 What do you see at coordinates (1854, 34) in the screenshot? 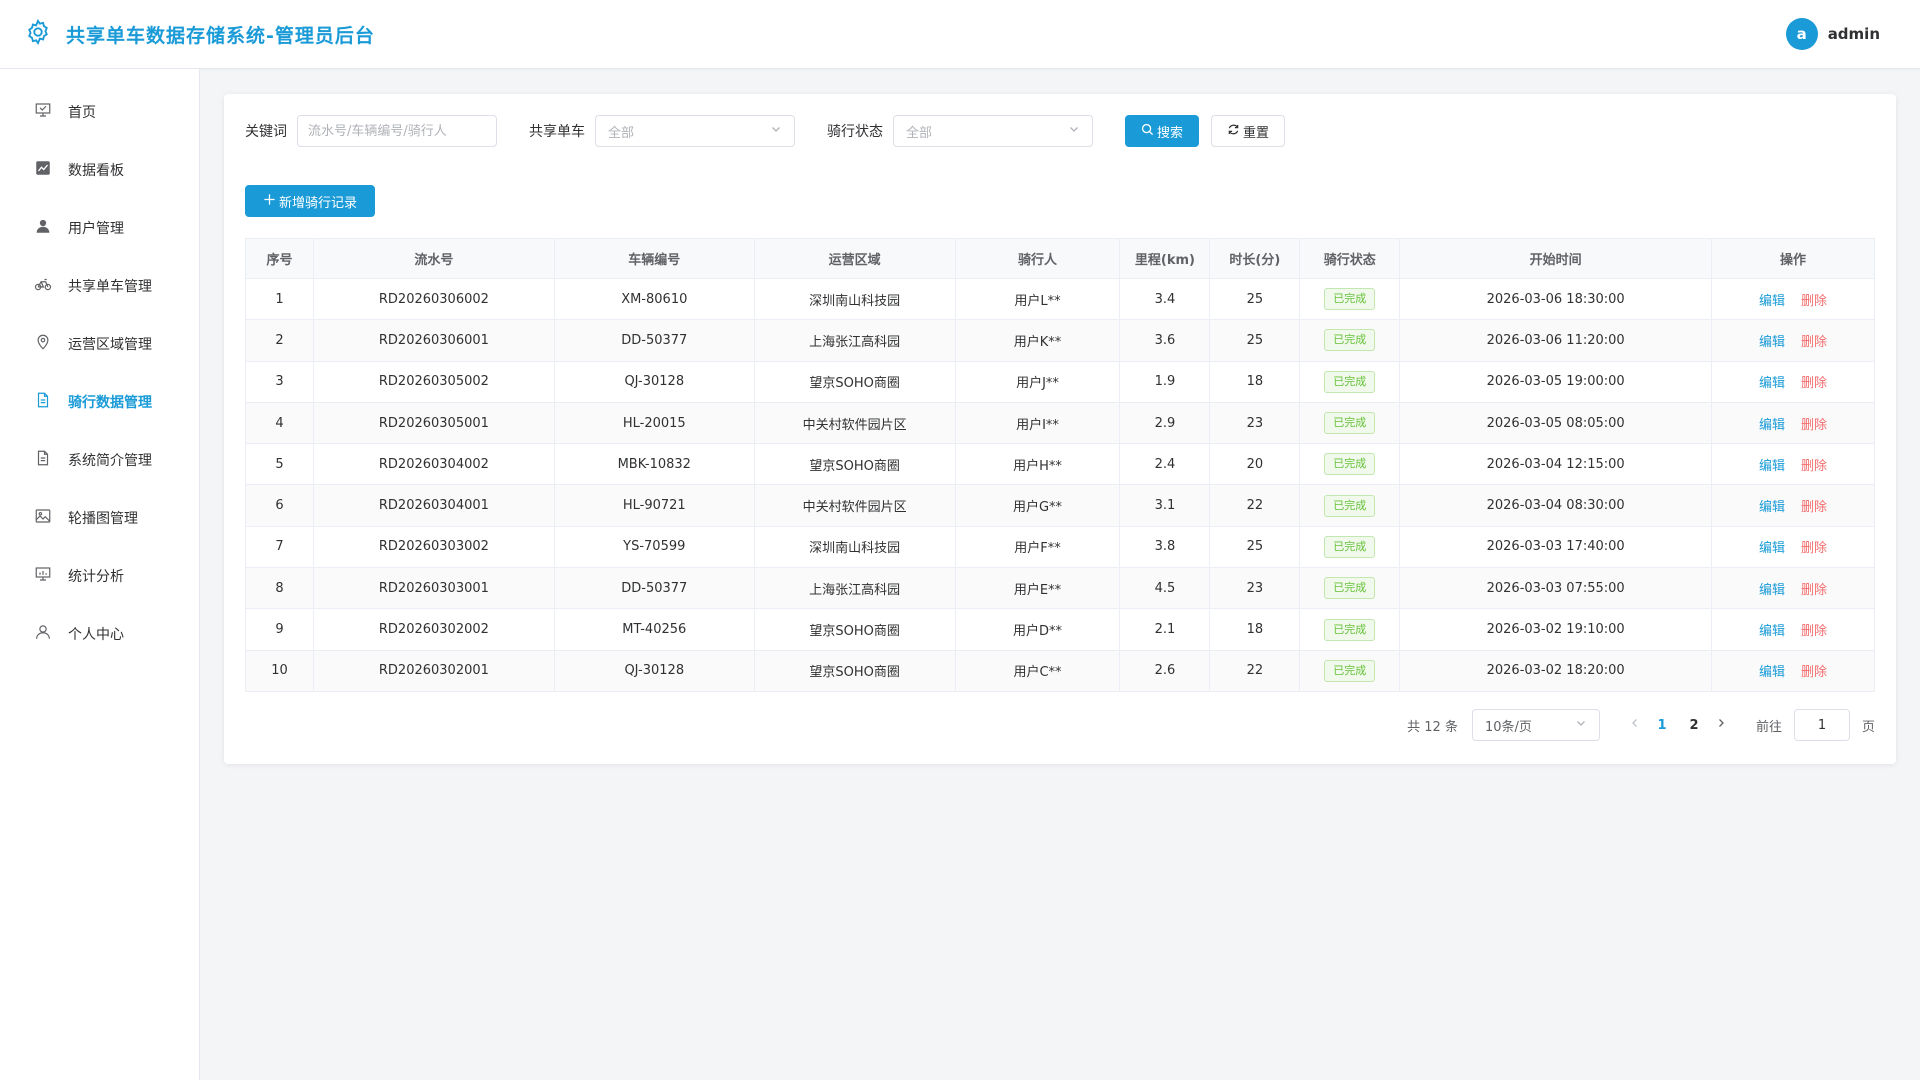
I see `username: admin` at bounding box center [1854, 34].